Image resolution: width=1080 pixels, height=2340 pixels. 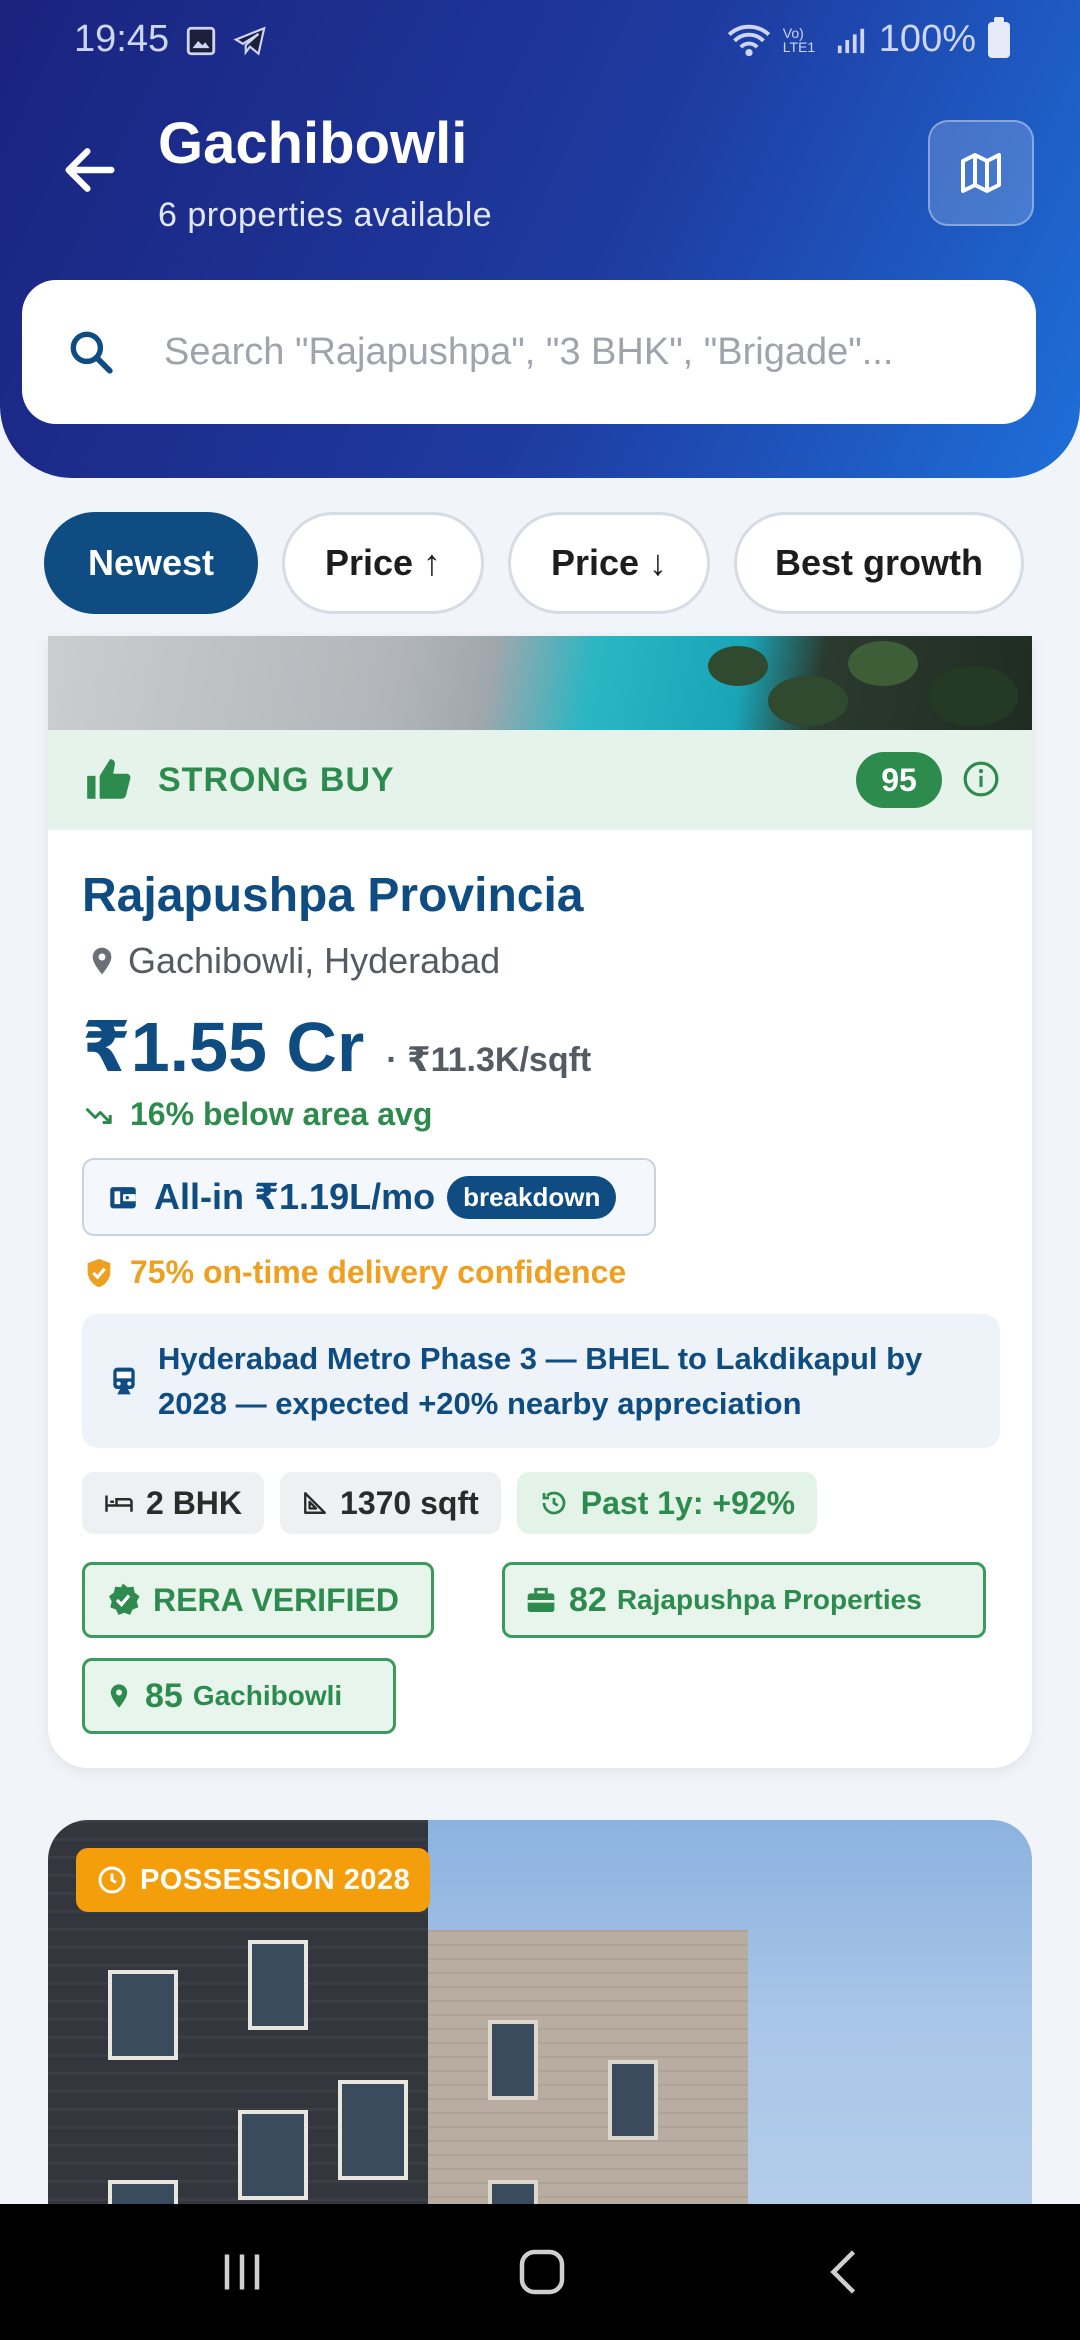 What do you see at coordinates (489, 1060) in the screenshot?
I see `price-per-sqft: · ₹11.3K/sqft` at bounding box center [489, 1060].